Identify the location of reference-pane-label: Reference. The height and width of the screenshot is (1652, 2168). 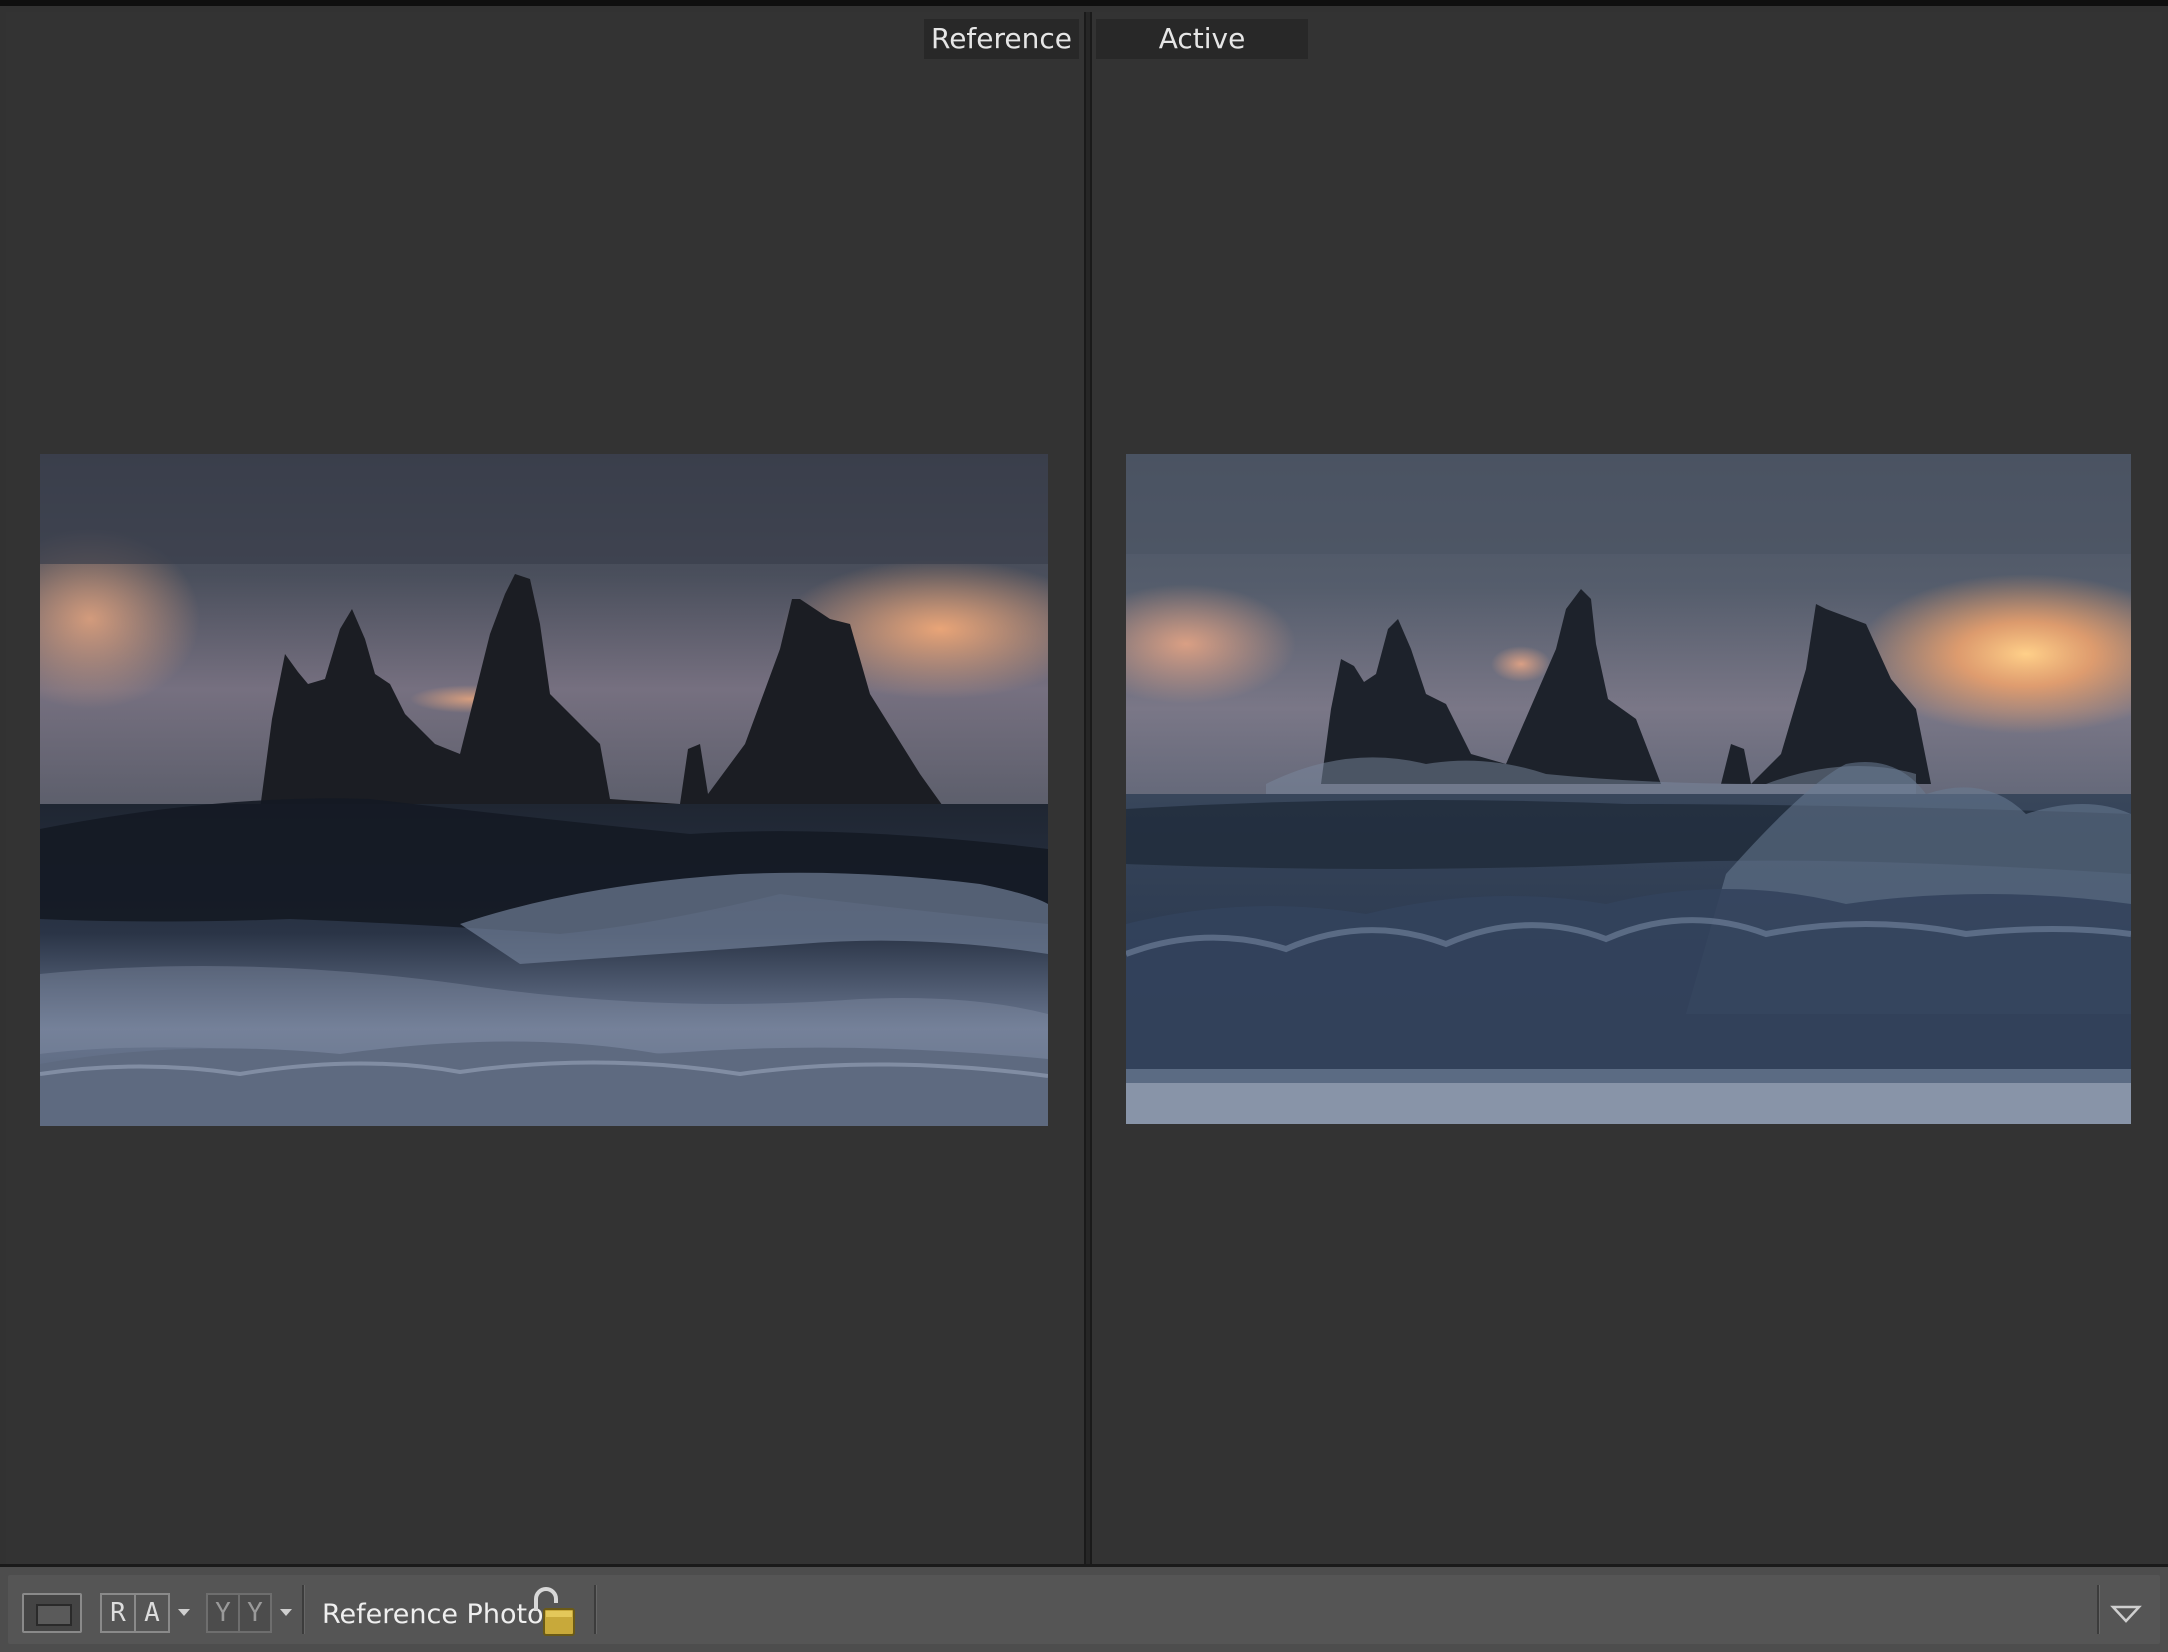
(1001, 39).